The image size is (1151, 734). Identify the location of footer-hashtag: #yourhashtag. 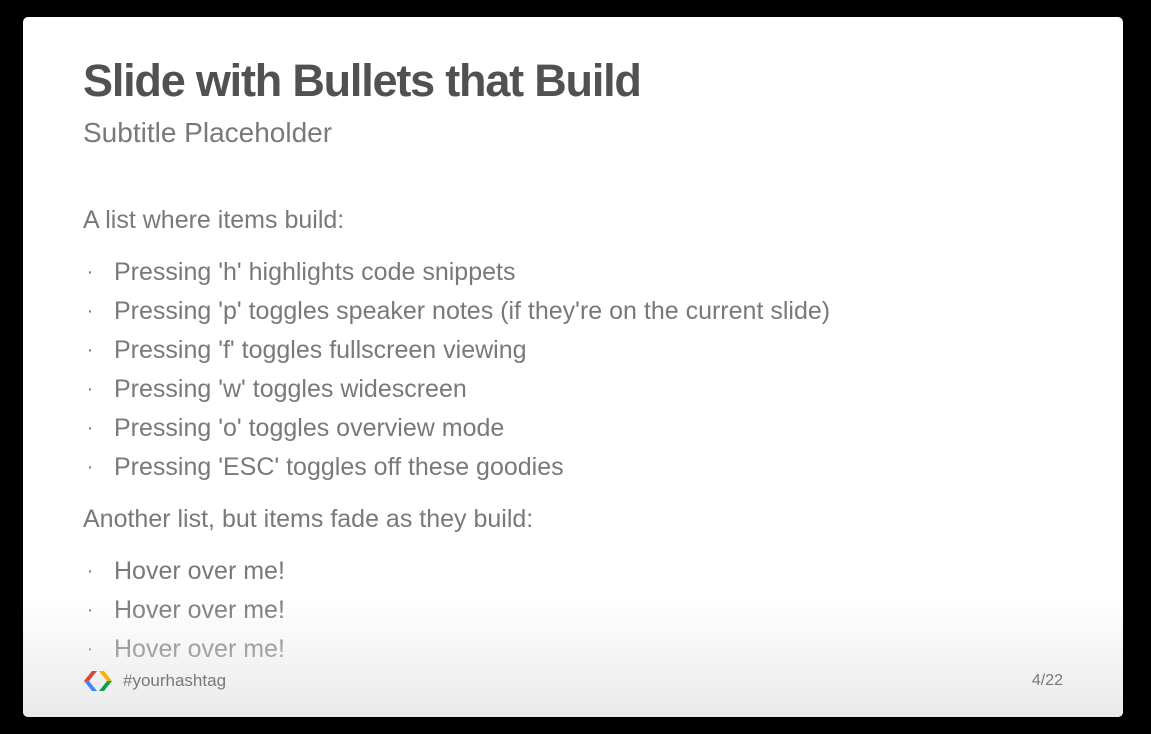
(175, 680).